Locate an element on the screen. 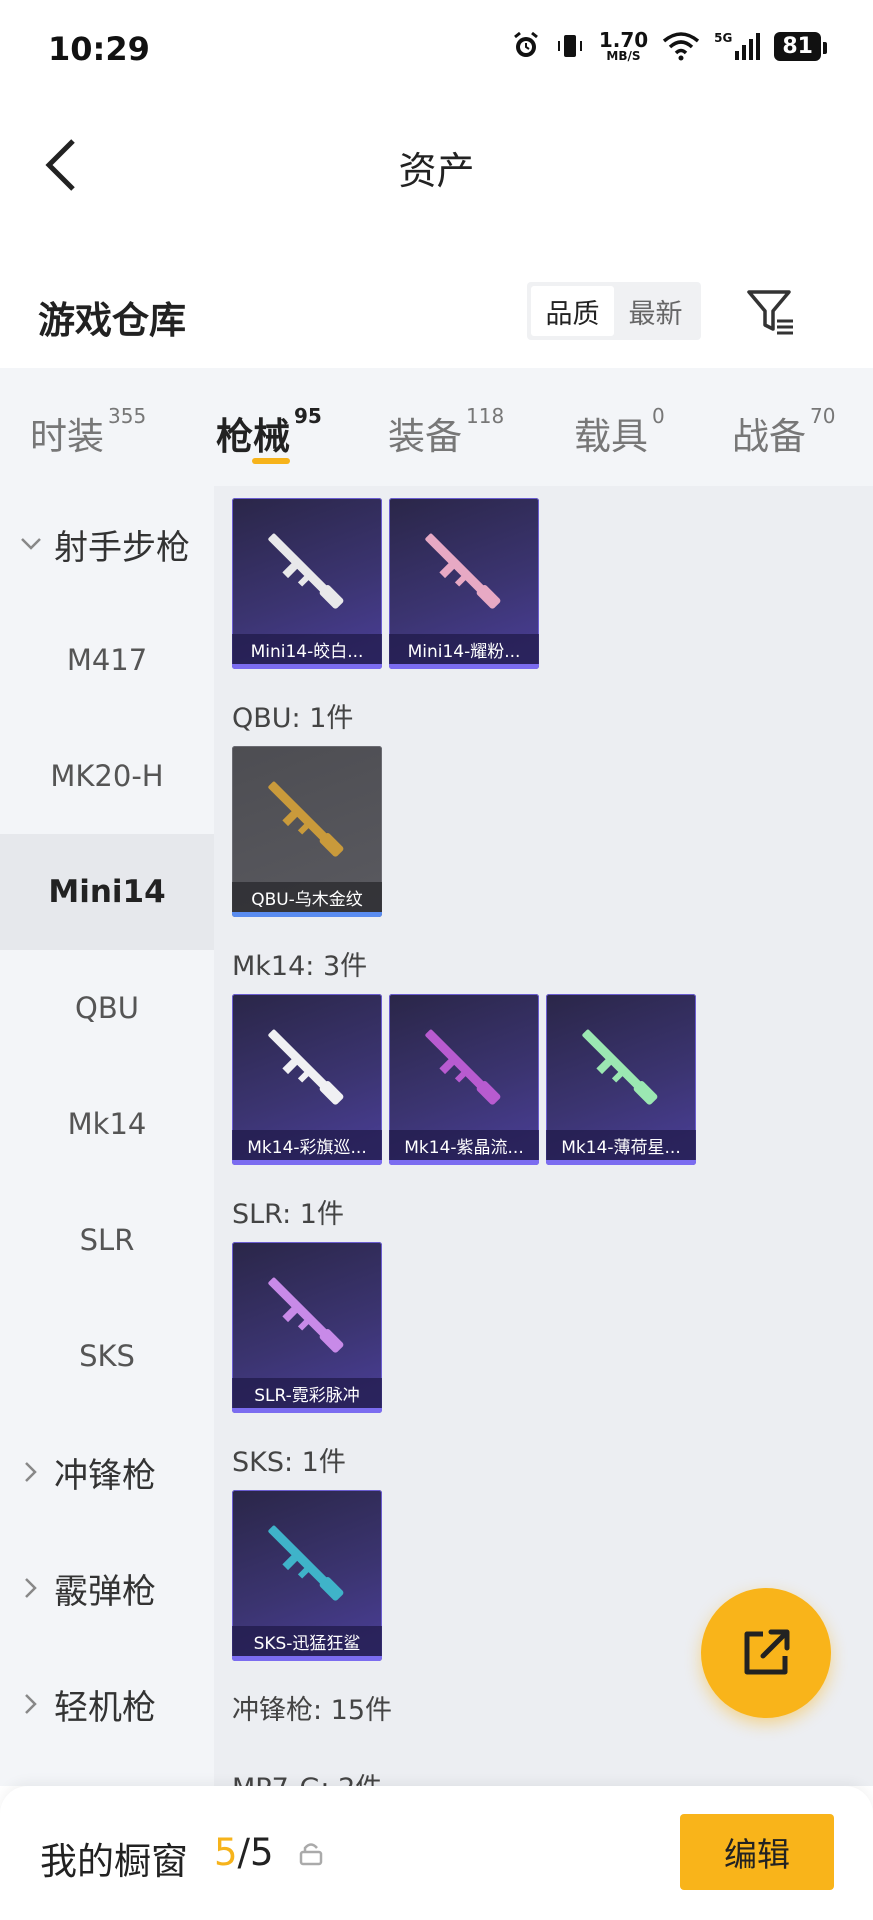  filter-icon is located at coordinates (770, 312).